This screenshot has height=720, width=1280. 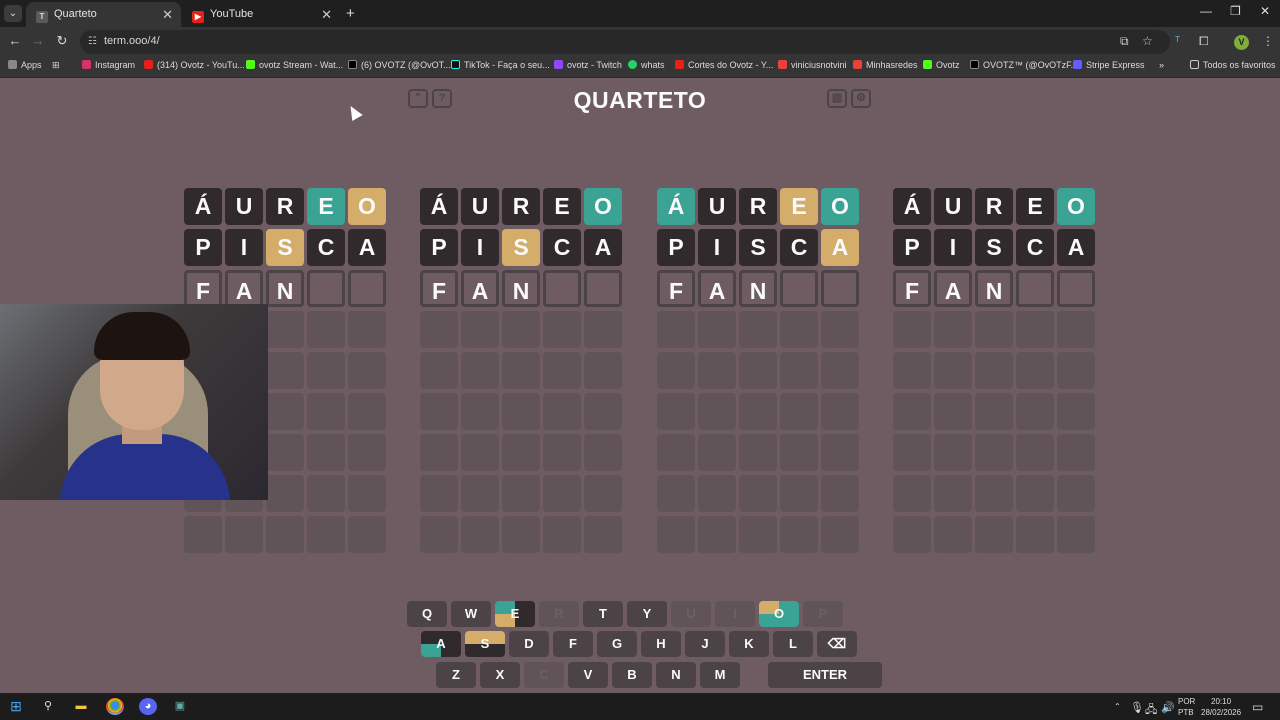 I want to click on chrome-icon, so click(x=115, y=706).